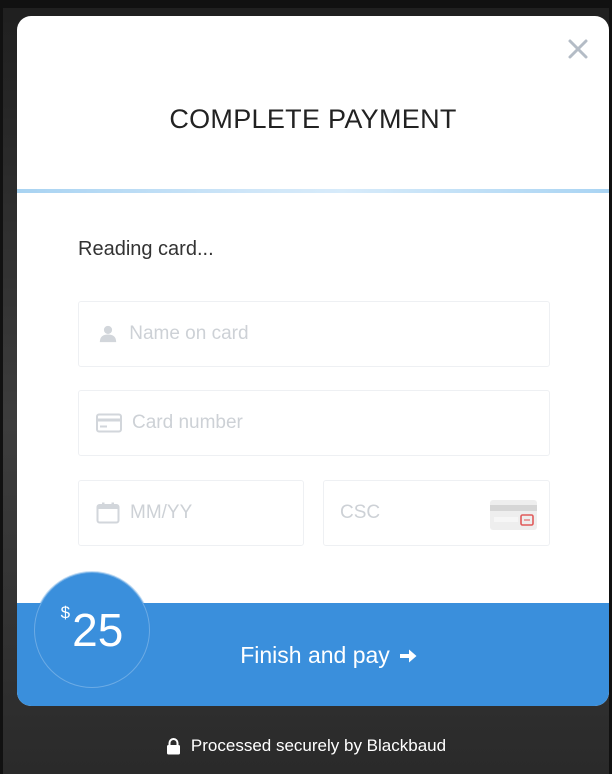  I want to click on card-number-input, so click(340, 423).